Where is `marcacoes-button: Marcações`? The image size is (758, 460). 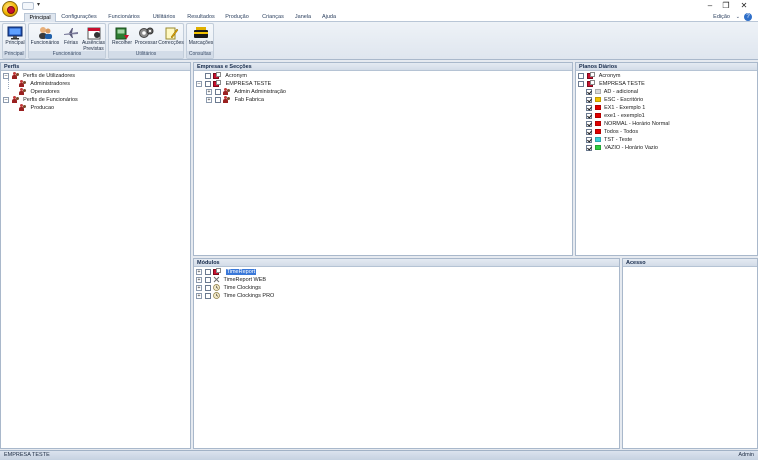 marcacoes-button: Marcações is located at coordinates (201, 39).